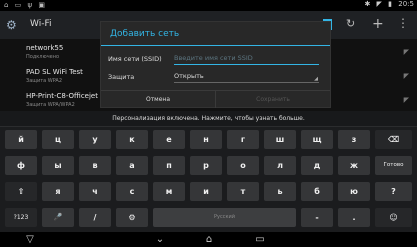 The height and width of the screenshot is (247, 417). Describe the element at coordinates (273, 99) in the screenshot. I see `save-button: Сохранить` at that location.